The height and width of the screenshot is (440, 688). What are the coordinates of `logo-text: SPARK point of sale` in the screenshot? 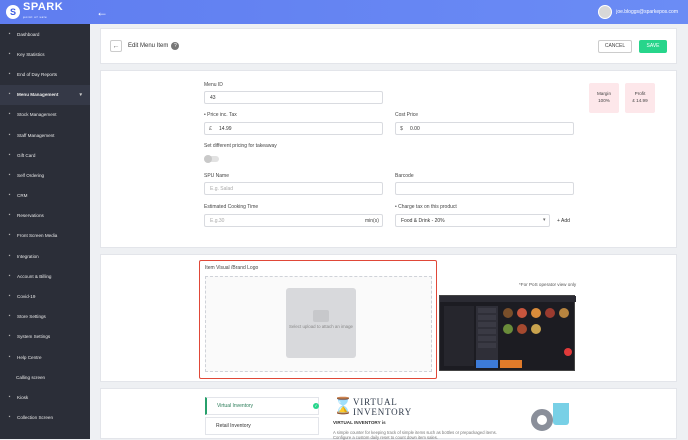 It's located at (43, 12).